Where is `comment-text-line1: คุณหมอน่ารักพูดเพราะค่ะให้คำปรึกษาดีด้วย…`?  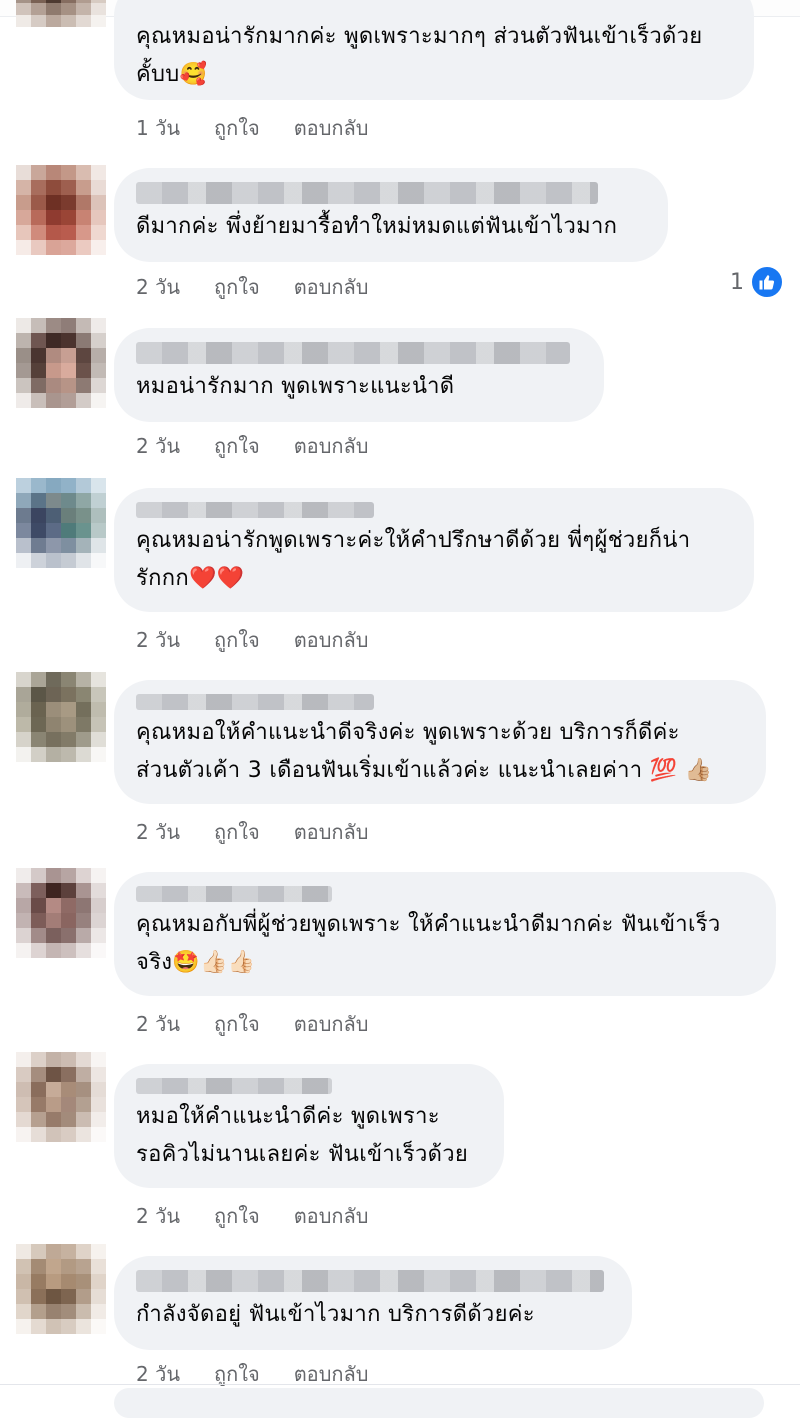
comment-text-line1: คุณหมอน่ารักพูดเพราะค่ะให้คำปรึกษาดีด้วย… is located at coordinates (413, 540).